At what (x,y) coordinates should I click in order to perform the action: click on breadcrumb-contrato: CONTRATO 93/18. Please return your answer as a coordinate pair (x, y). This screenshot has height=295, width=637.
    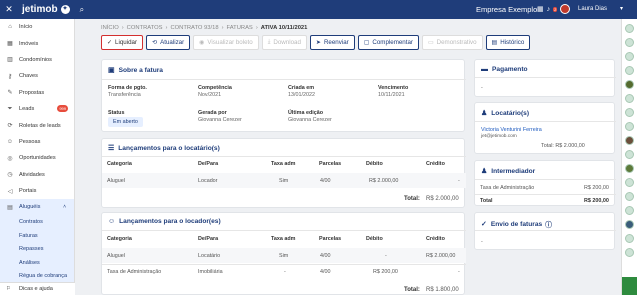
    Looking at the image, I should click on (194, 28).